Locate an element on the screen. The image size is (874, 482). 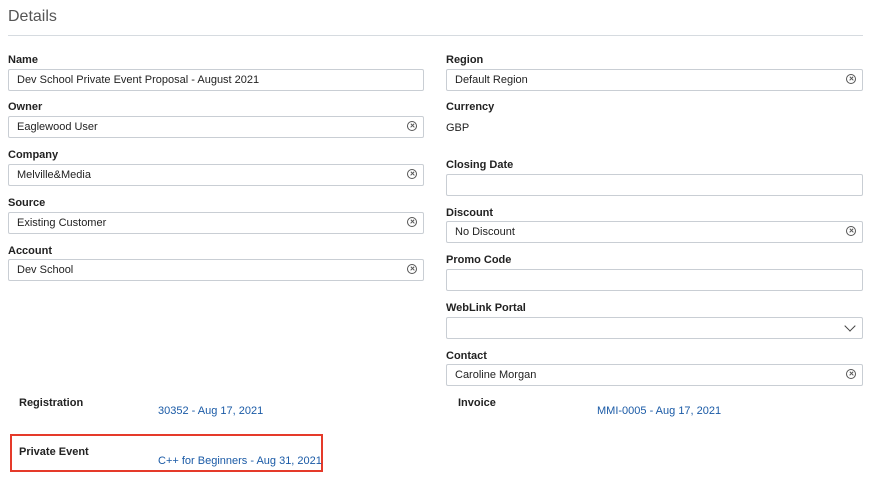
discount-value: No Discount is located at coordinates (485, 232).